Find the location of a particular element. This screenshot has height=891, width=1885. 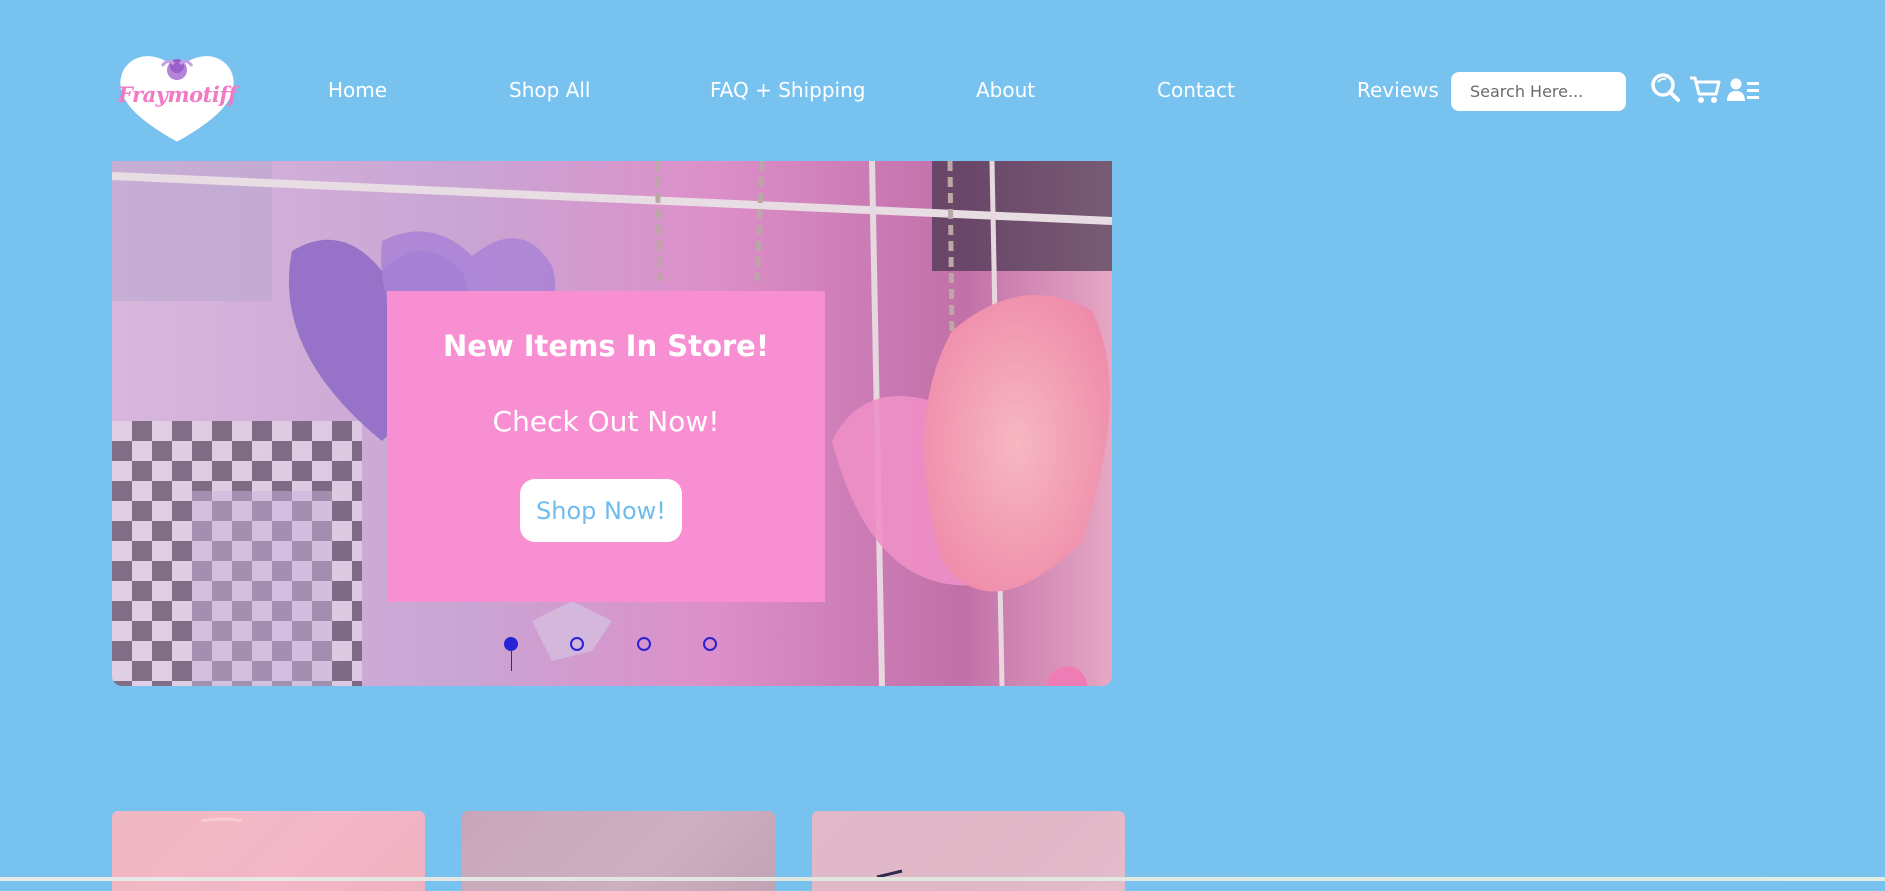

nav-about: About is located at coordinates (1005, 90).